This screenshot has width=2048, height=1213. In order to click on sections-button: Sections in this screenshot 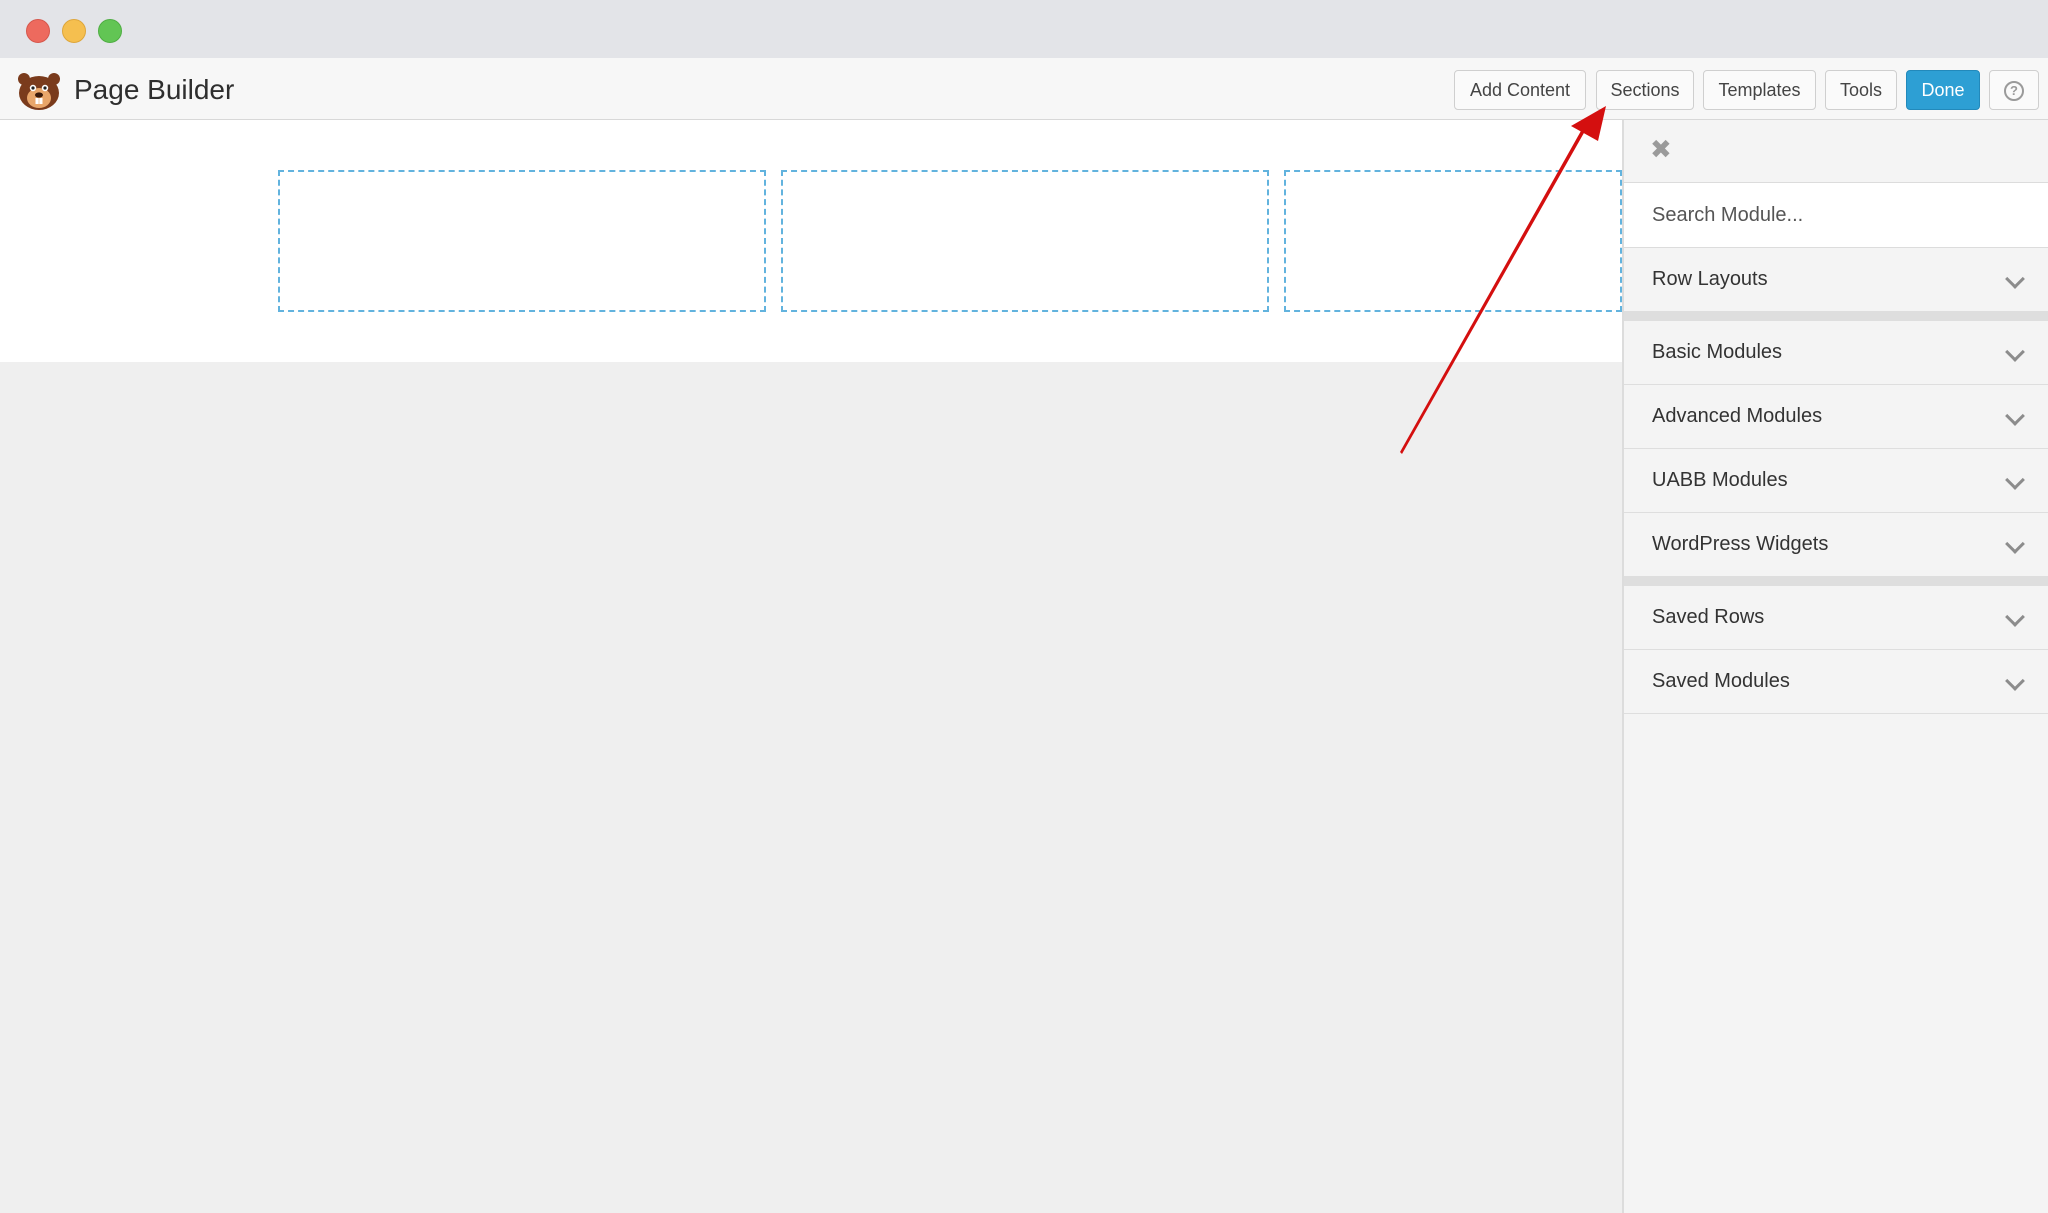, I will do `click(1645, 90)`.